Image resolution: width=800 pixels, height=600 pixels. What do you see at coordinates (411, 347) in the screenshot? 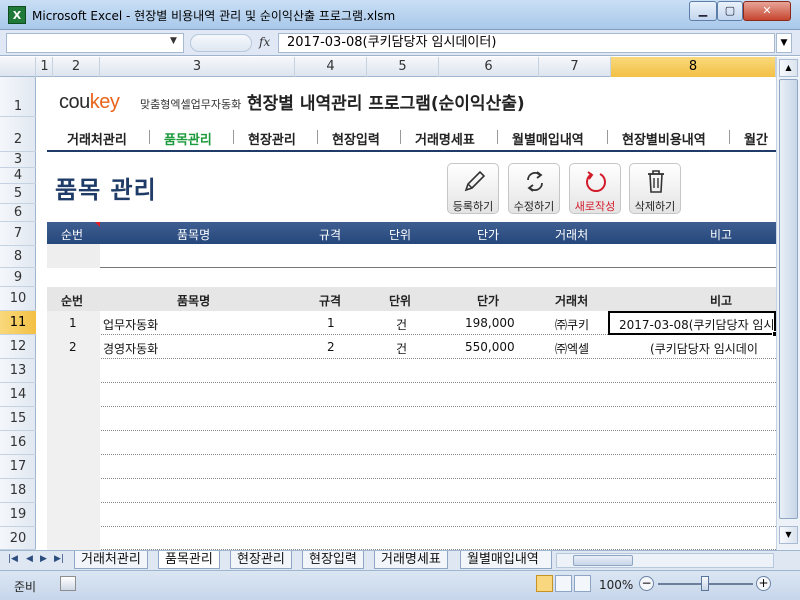
I see `table-row: 2 경영자동화 2 건 550,000 ㈜엑셀 (쿠키담당자 임시데이` at bounding box center [411, 347].